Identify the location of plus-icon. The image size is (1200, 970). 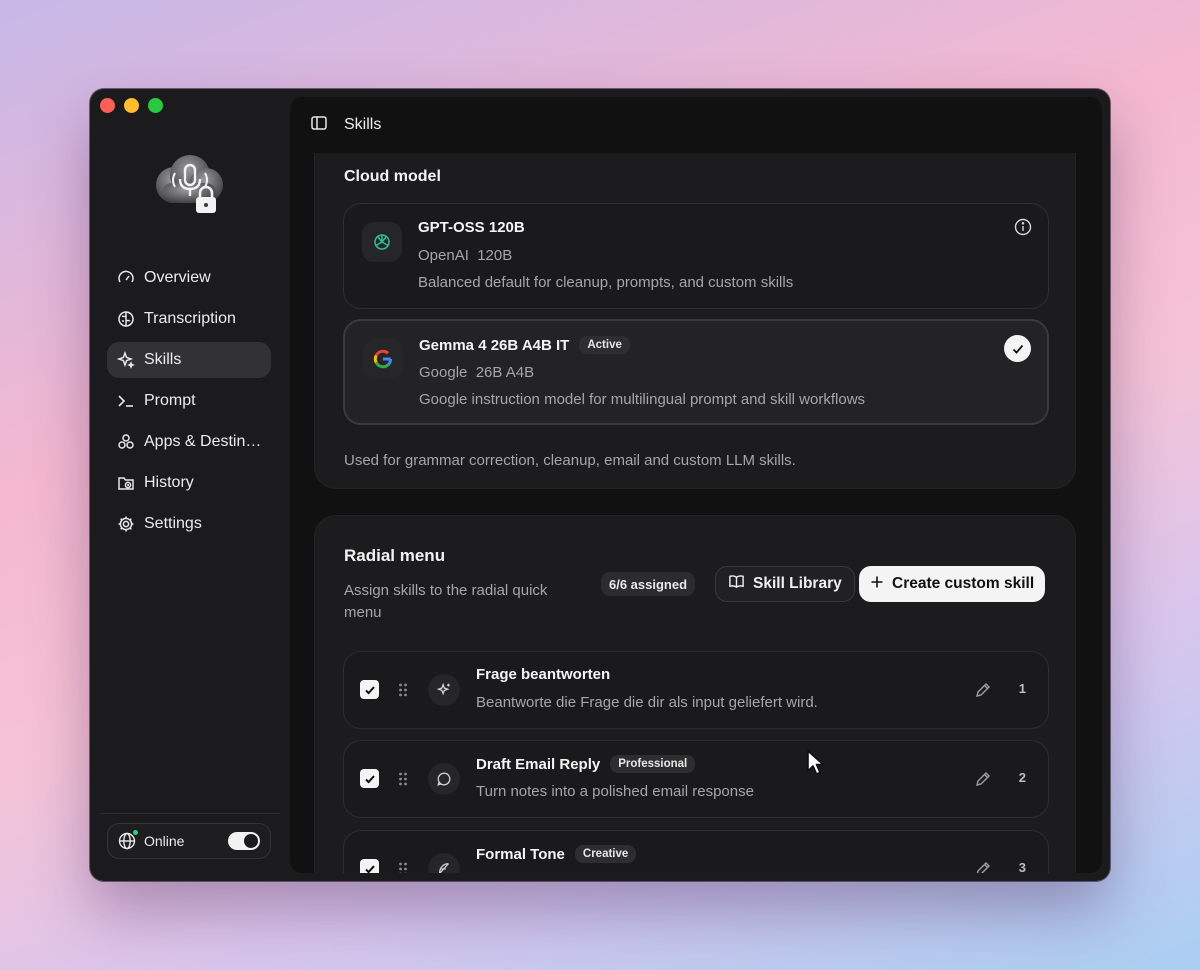
(877, 584).